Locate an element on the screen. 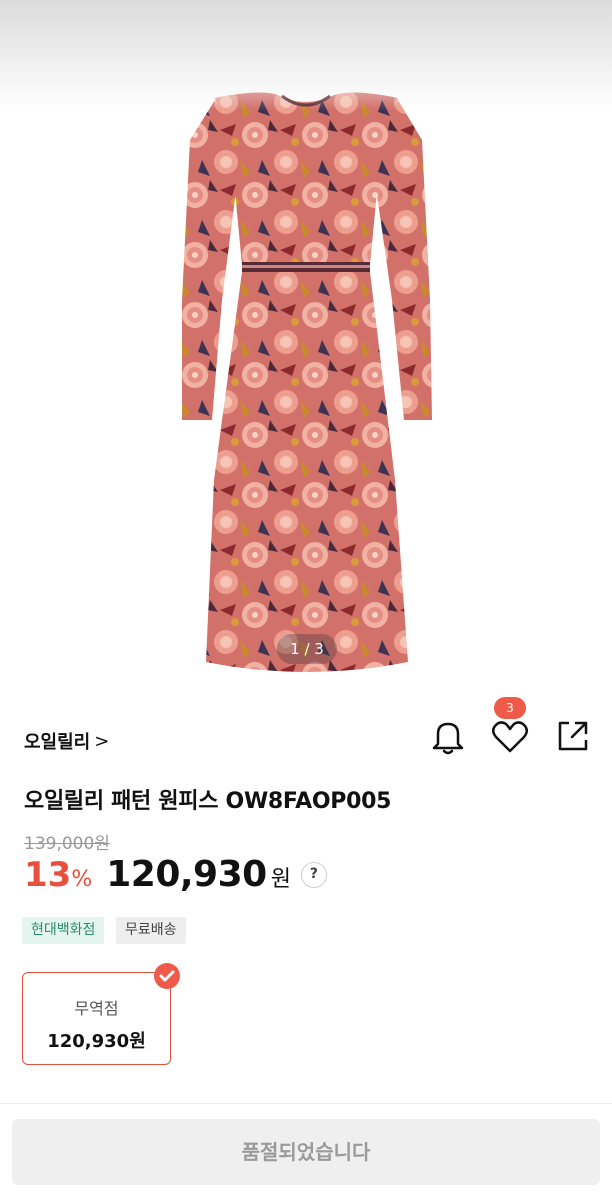 This screenshot has width=612, height=1200. restock-alert-button is located at coordinates (448, 737).